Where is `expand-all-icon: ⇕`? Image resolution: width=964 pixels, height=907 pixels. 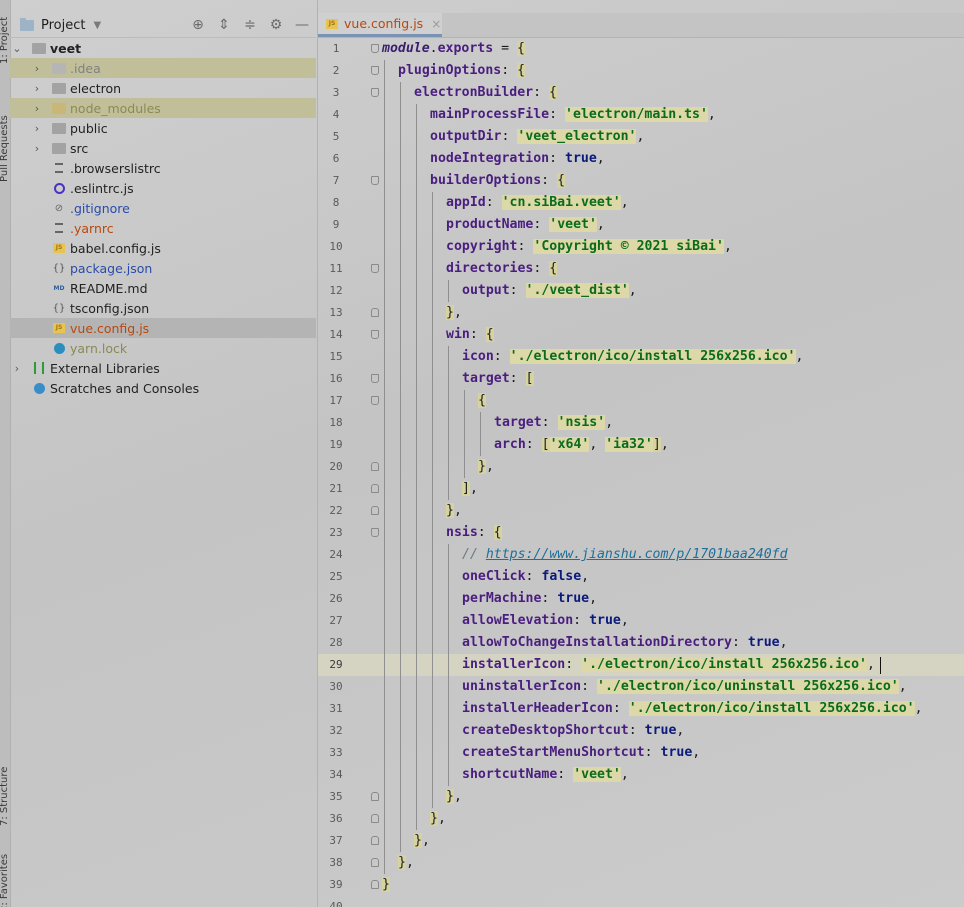
expand-all-icon: ⇕ is located at coordinates (224, 25).